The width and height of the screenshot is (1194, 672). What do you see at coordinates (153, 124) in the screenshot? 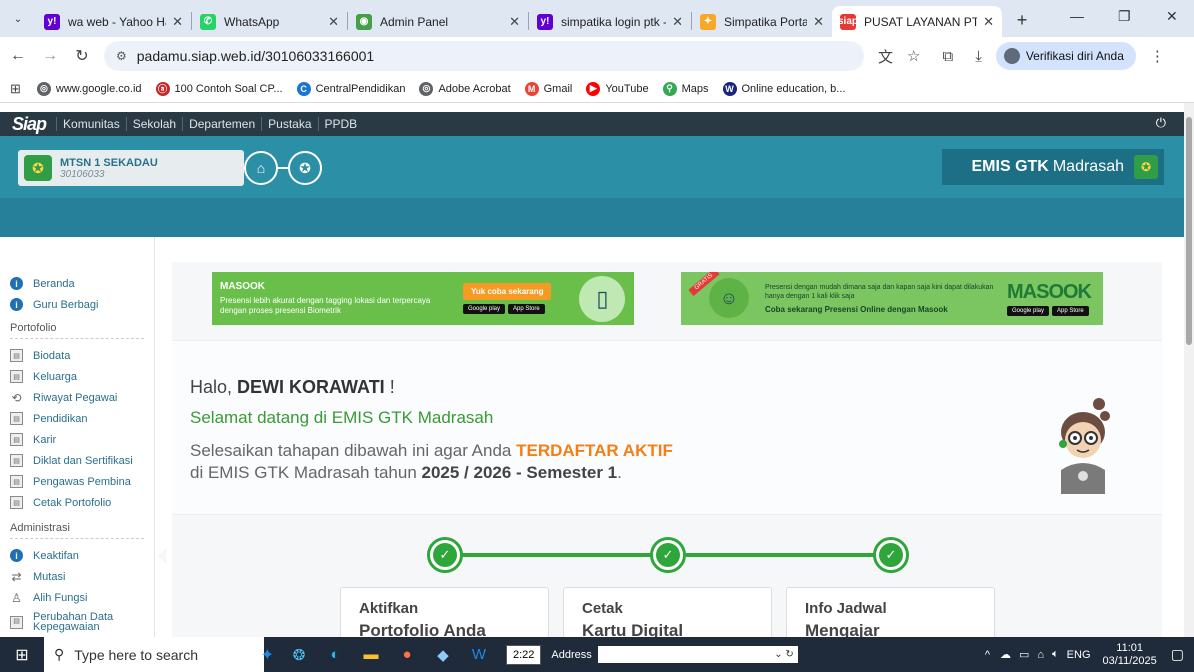
I see `siap-nav-item: Sekolah` at bounding box center [153, 124].